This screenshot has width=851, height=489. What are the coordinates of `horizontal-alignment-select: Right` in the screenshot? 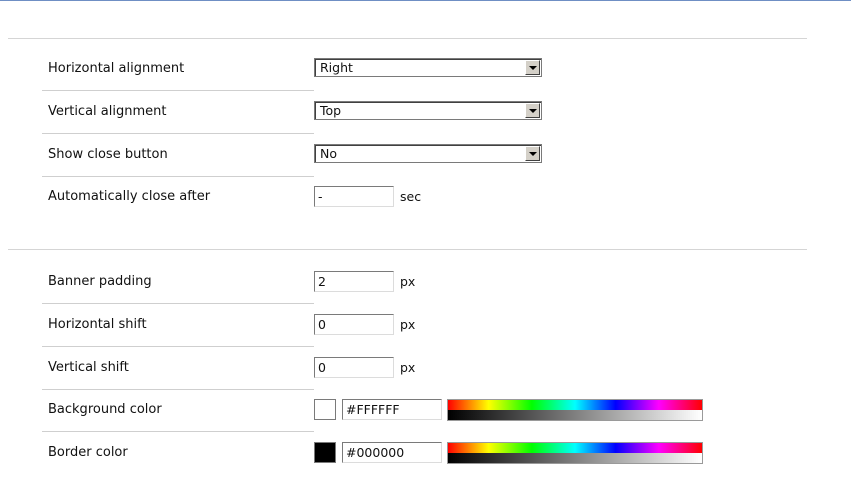 It's located at (428, 67).